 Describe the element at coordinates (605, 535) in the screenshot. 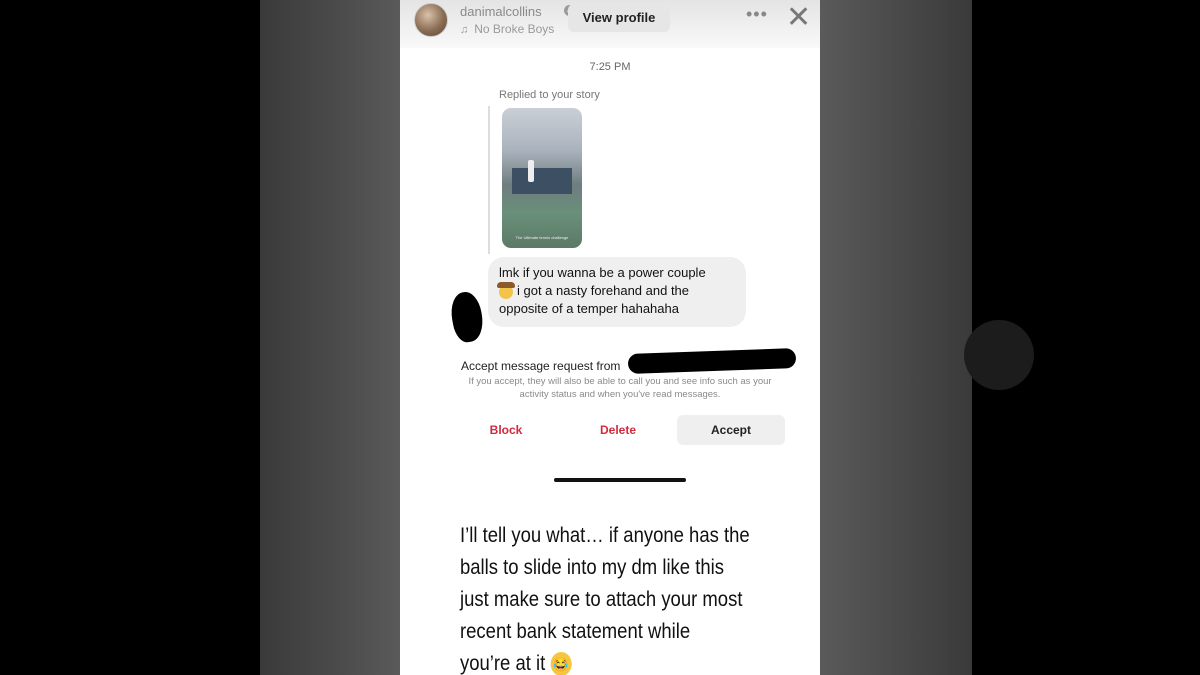

I see `caption-line: I’ll tell you what… if anyone has the` at that location.